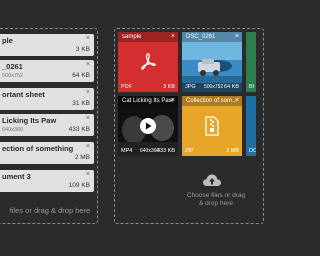  Describe the element at coordinates (251, 126) in the screenshot. I see `file-tile-partial: DO` at that location.